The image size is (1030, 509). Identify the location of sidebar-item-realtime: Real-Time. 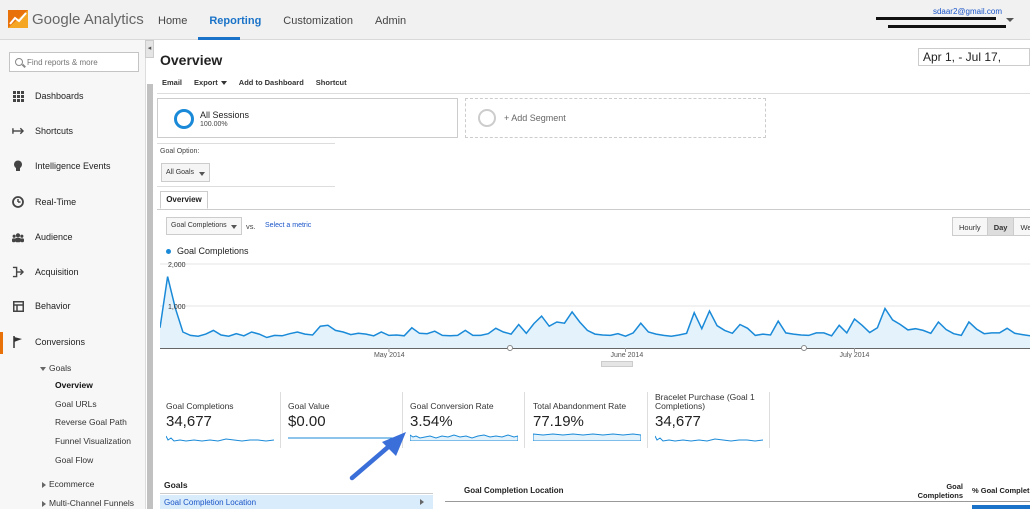
(73, 202).